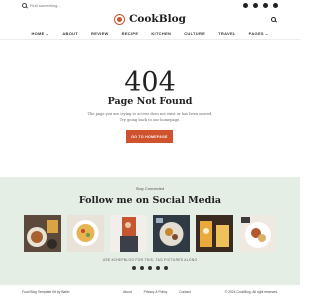 The height and width of the screenshot is (300, 320). I want to click on footer-link-privacy: Privacy & Policy, so click(156, 292).